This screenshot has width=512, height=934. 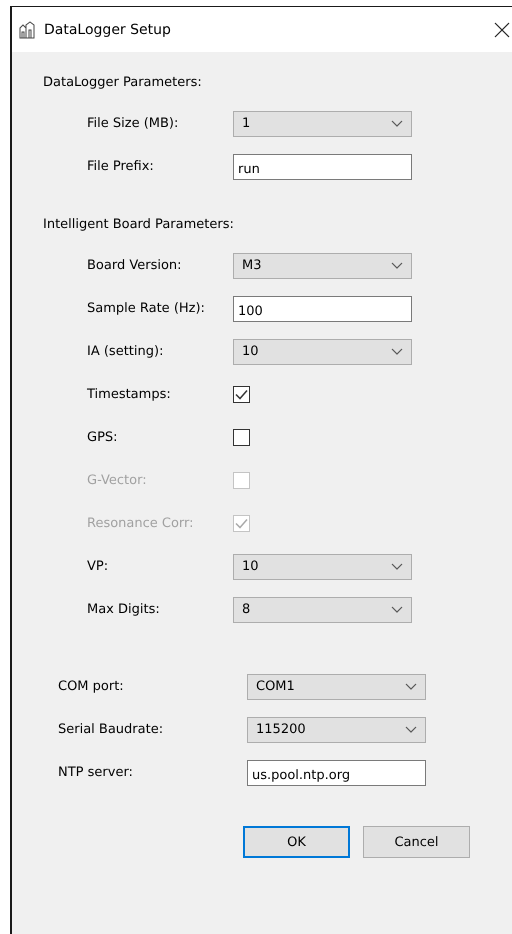 I want to click on window-title: DataLogger Setup, so click(x=107, y=30).